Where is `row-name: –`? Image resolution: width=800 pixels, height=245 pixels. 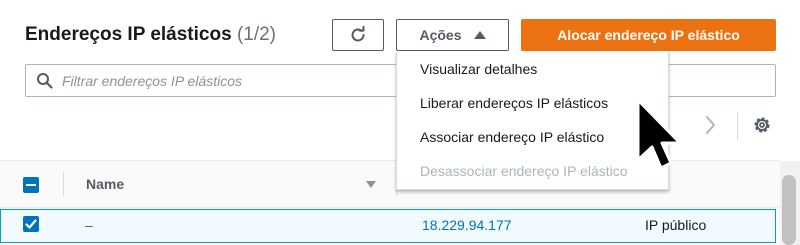
row-name: – is located at coordinates (89, 225).